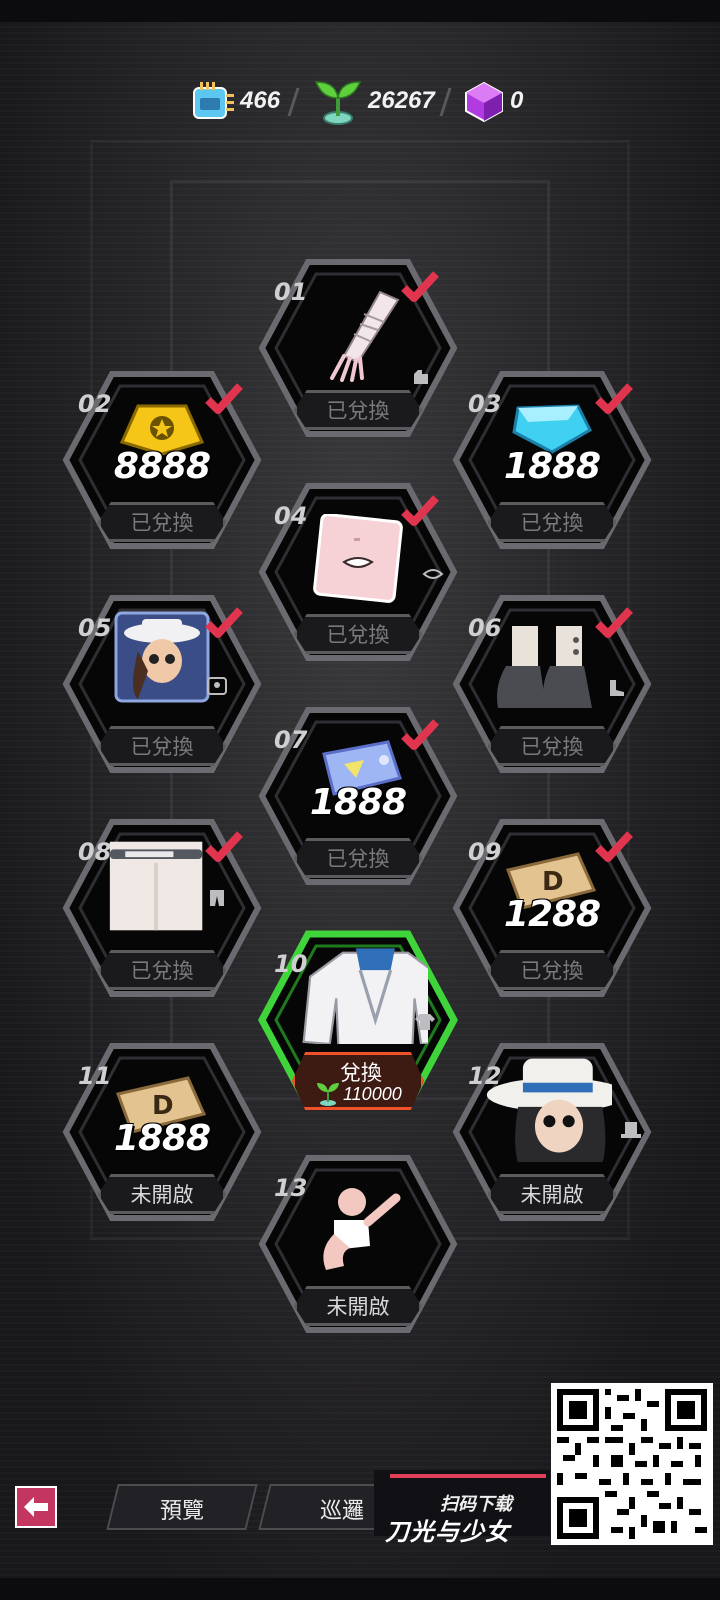  I want to click on reward-amount: 8888, so click(162, 466).